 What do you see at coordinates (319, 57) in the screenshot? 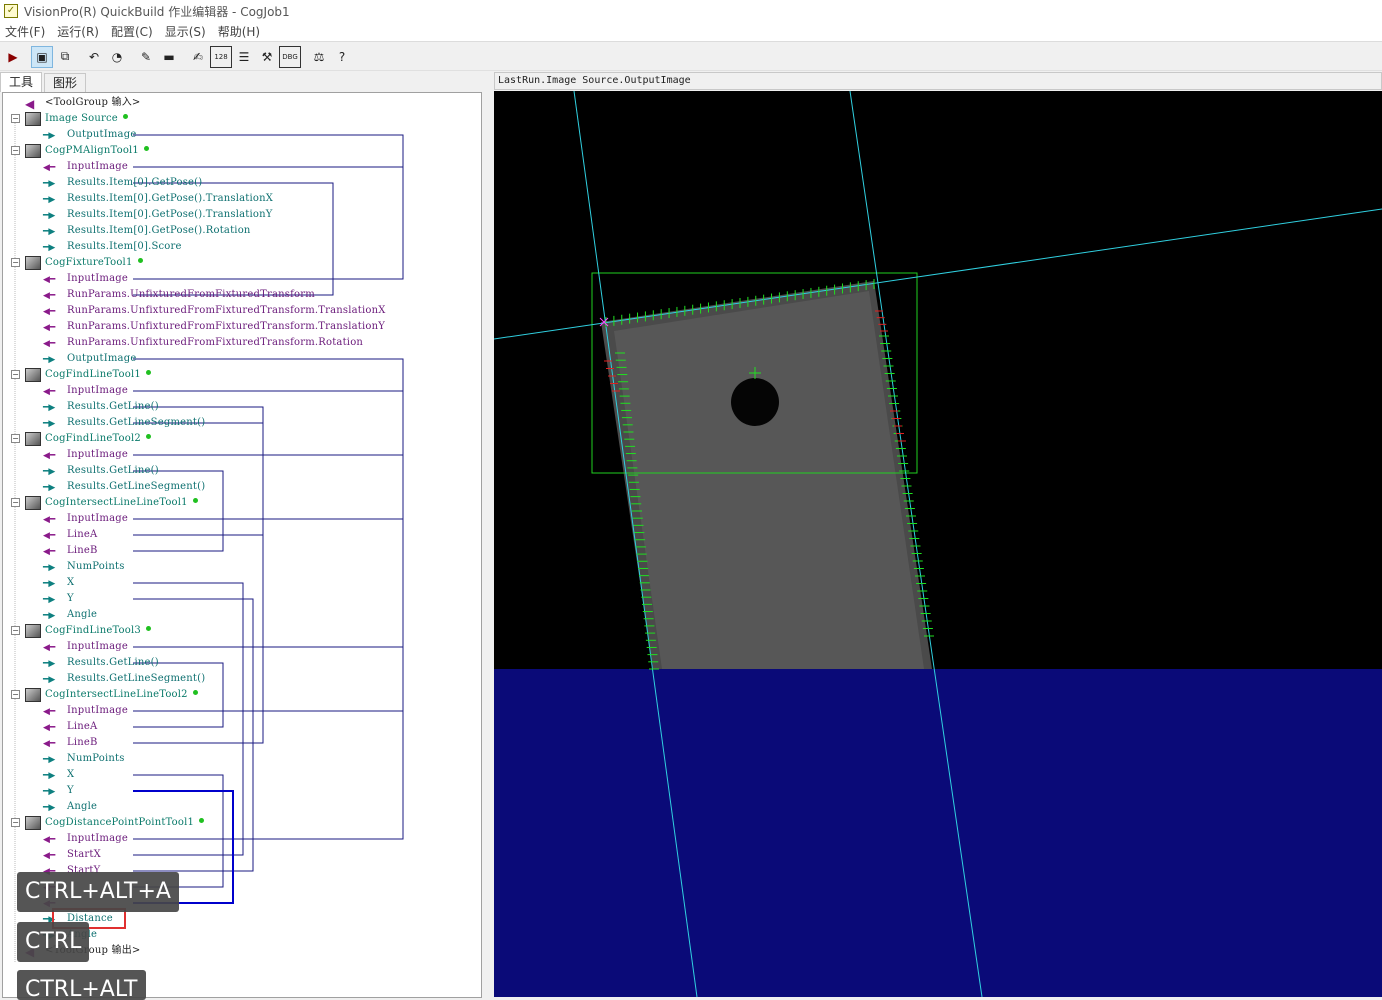
I see `scale-icon: ⚖` at bounding box center [319, 57].